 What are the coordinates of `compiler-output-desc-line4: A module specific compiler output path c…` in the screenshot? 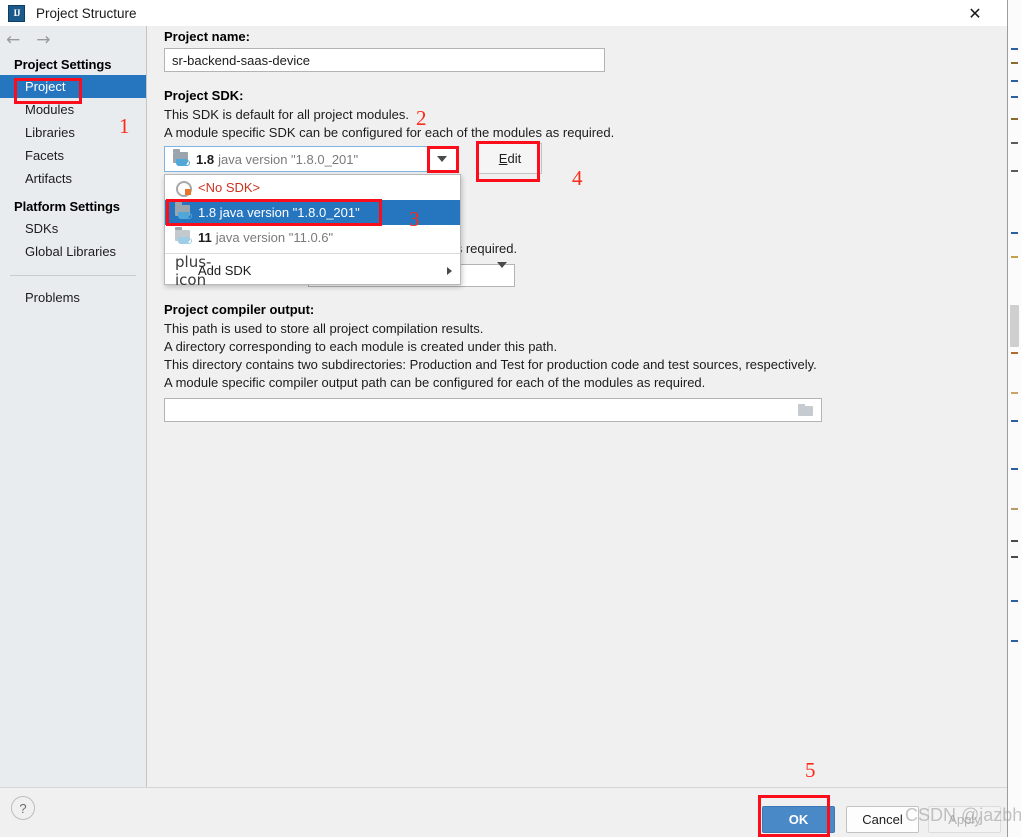 It's located at (435, 382).